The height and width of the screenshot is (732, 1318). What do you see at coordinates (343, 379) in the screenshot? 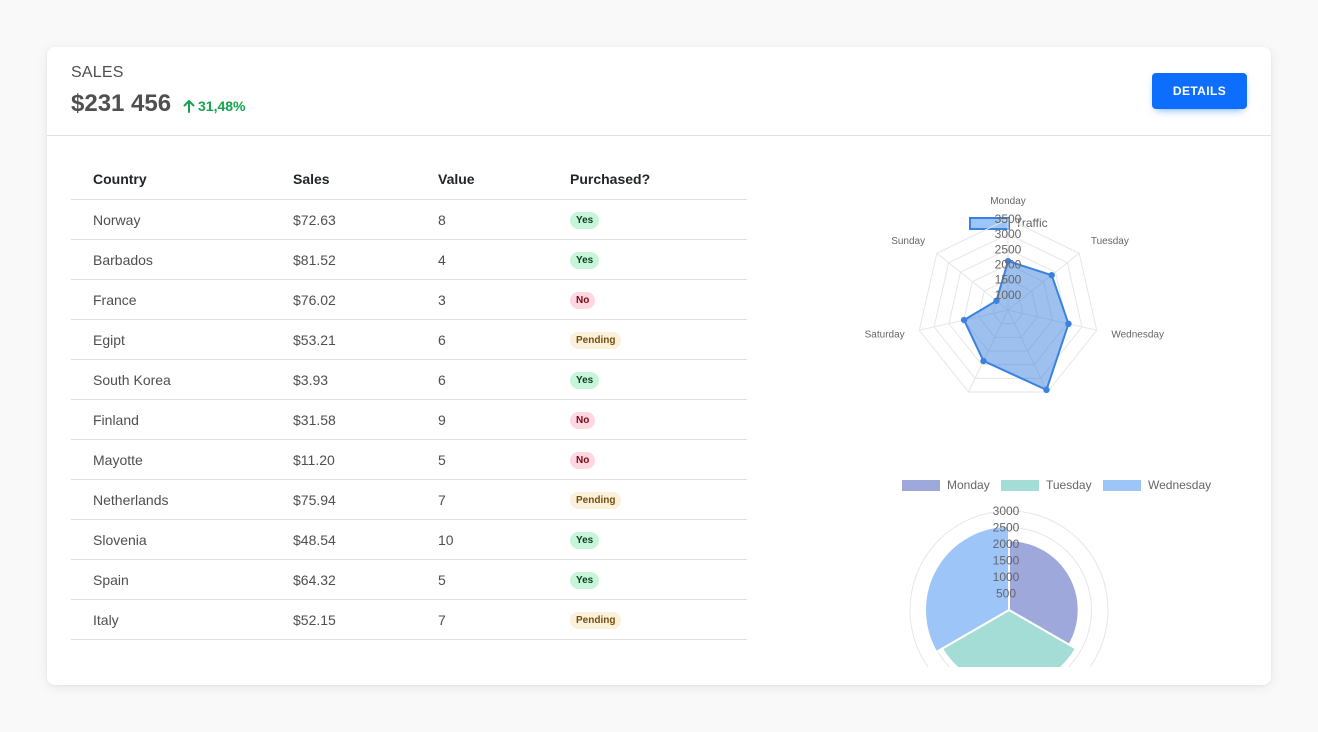
I see `cell-sales: $3.93` at bounding box center [343, 379].